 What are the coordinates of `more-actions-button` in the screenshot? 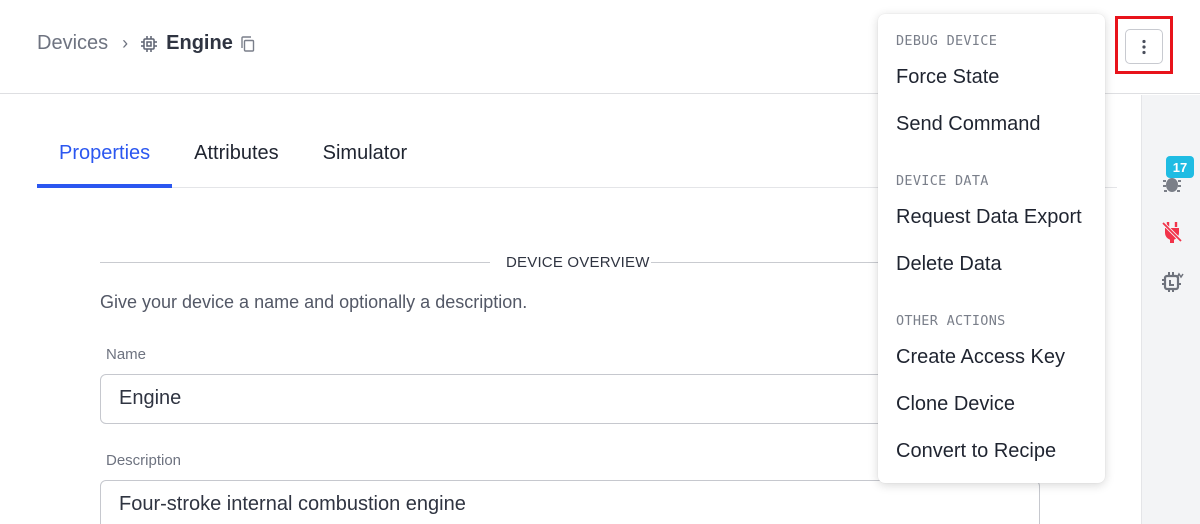 It's located at (1144, 46).